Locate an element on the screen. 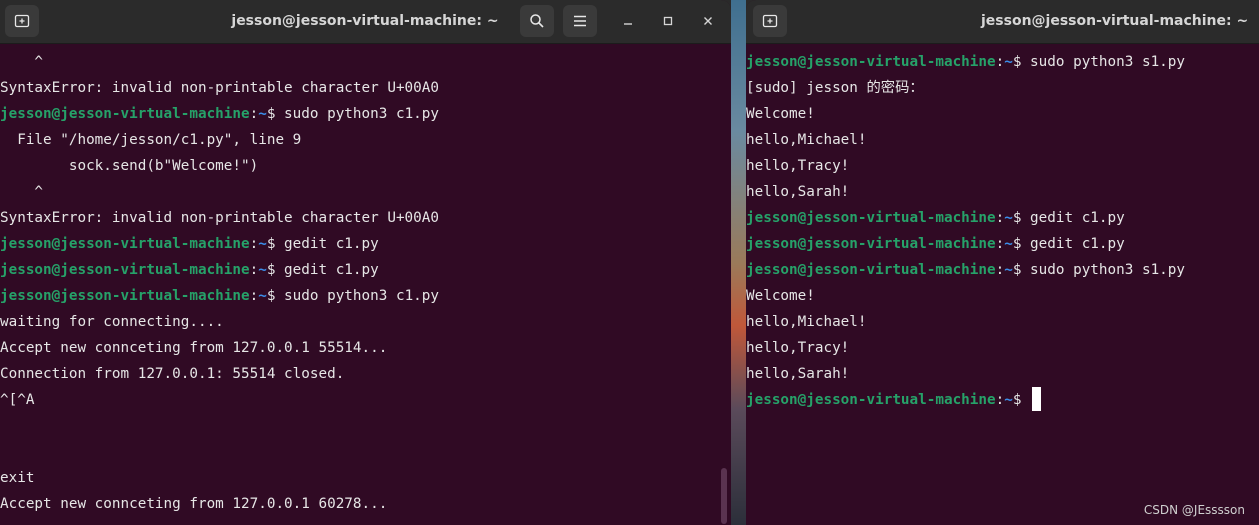 Image resolution: width=1259 pixels, height=525 pixels. output-line: exit is located at coordinates (17, 478).